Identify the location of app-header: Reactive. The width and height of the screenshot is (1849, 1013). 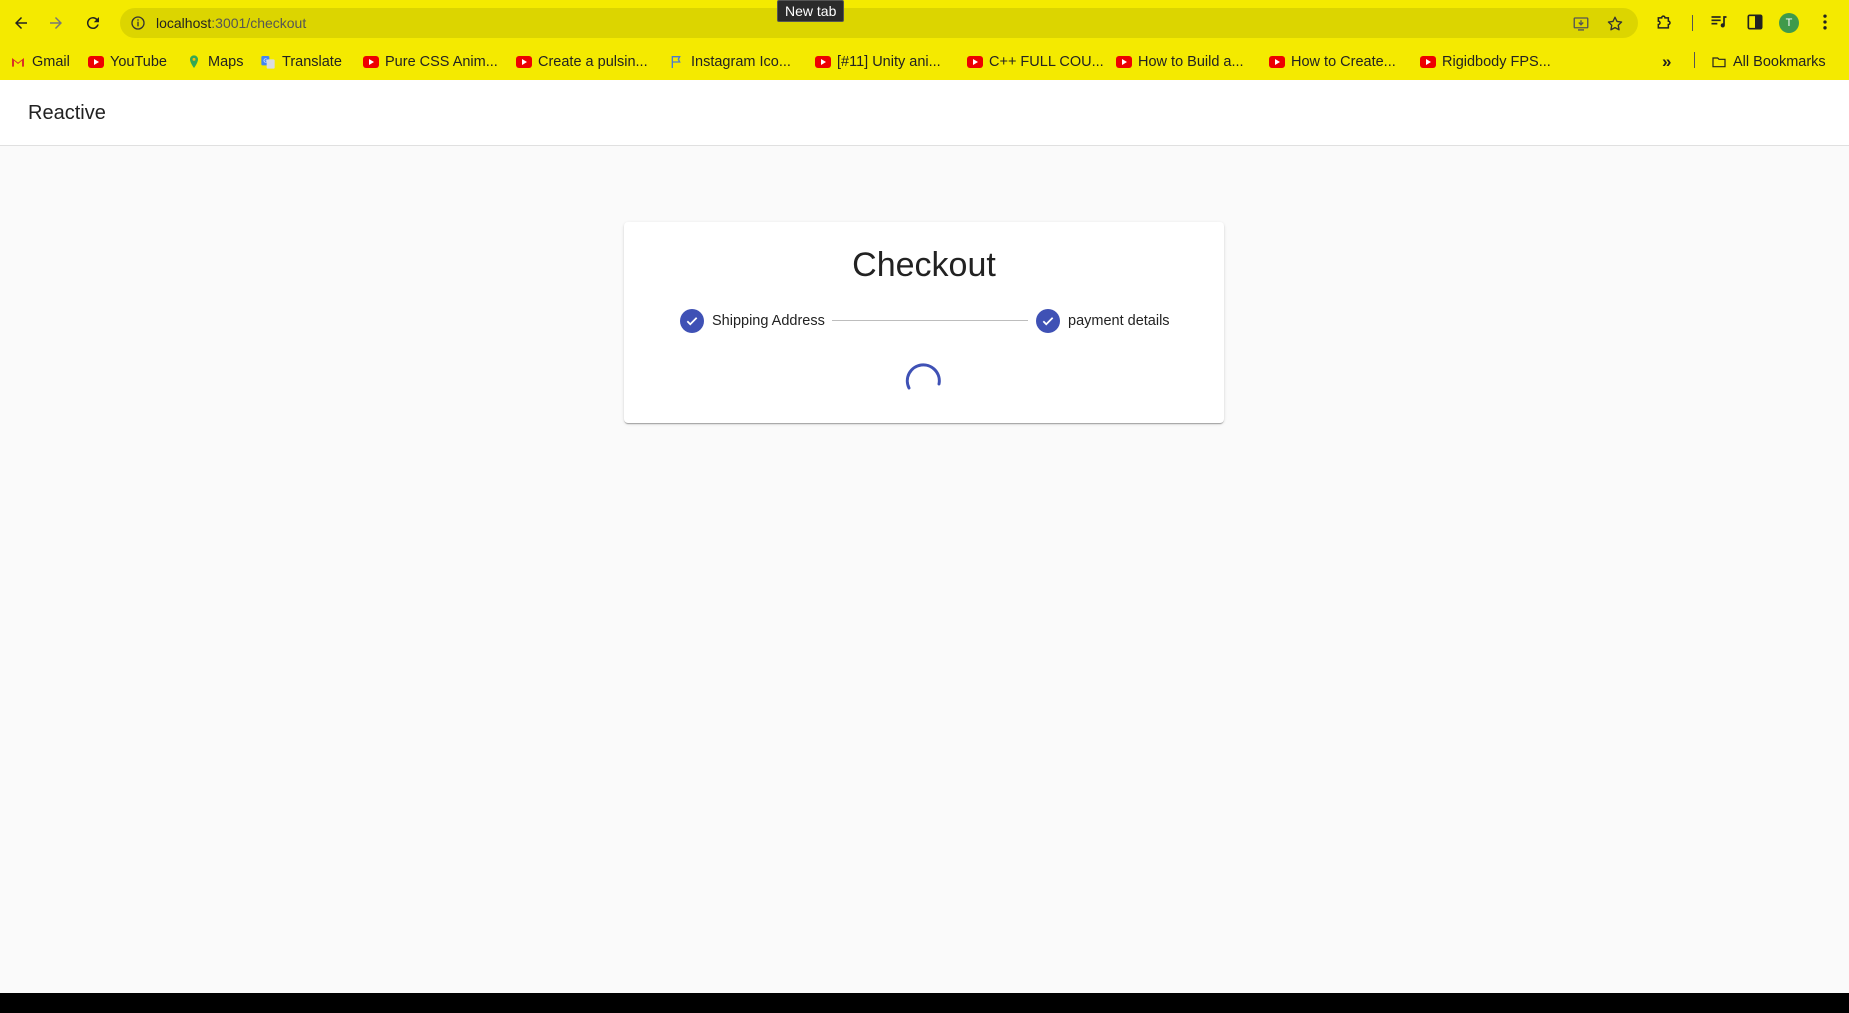
(924, 113).